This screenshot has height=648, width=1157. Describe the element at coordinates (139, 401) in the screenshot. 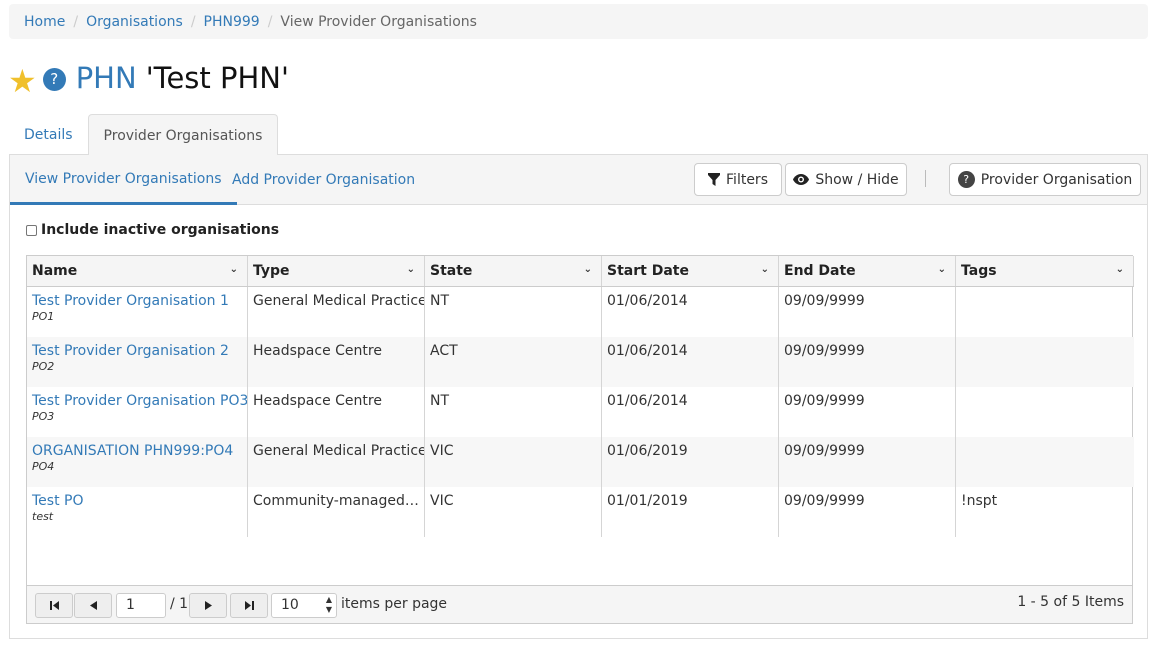

I see `organisation-link: Test Provider Organisation PO3` at that location.